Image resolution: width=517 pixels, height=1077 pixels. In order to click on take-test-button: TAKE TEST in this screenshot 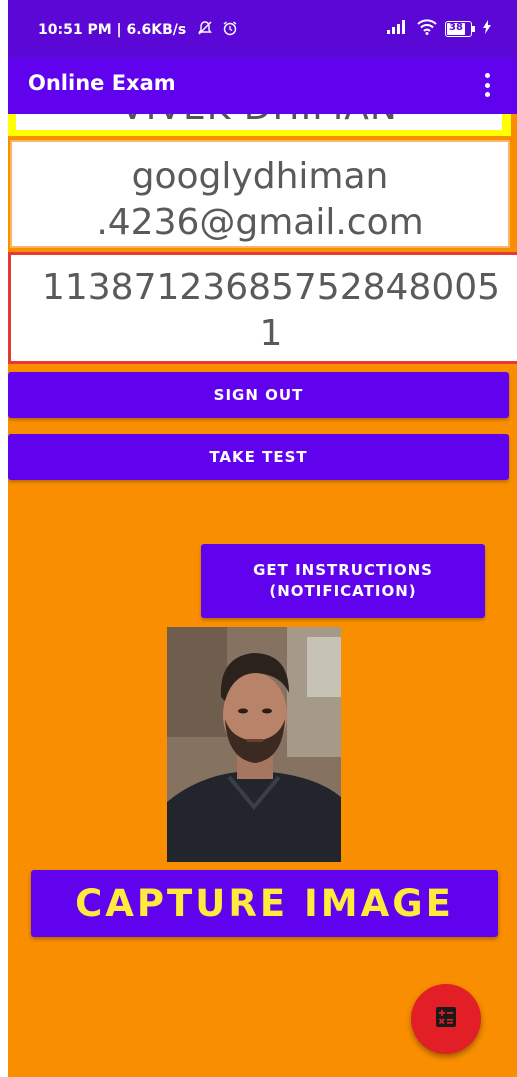, I will do `click(258, 457)`.